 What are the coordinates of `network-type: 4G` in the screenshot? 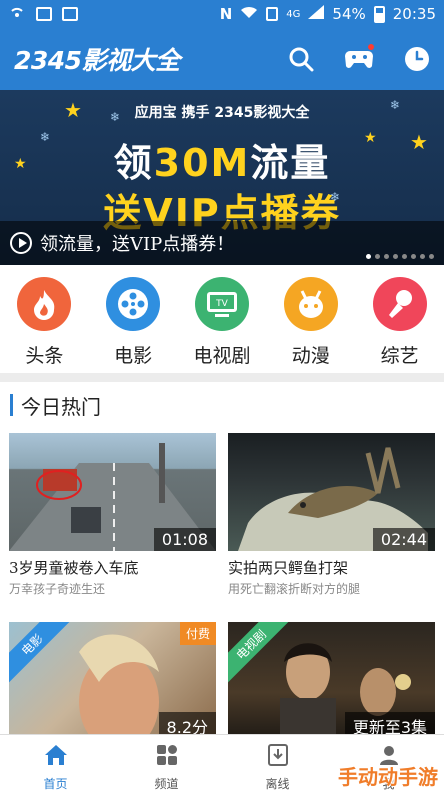 It's located at (293, 14).